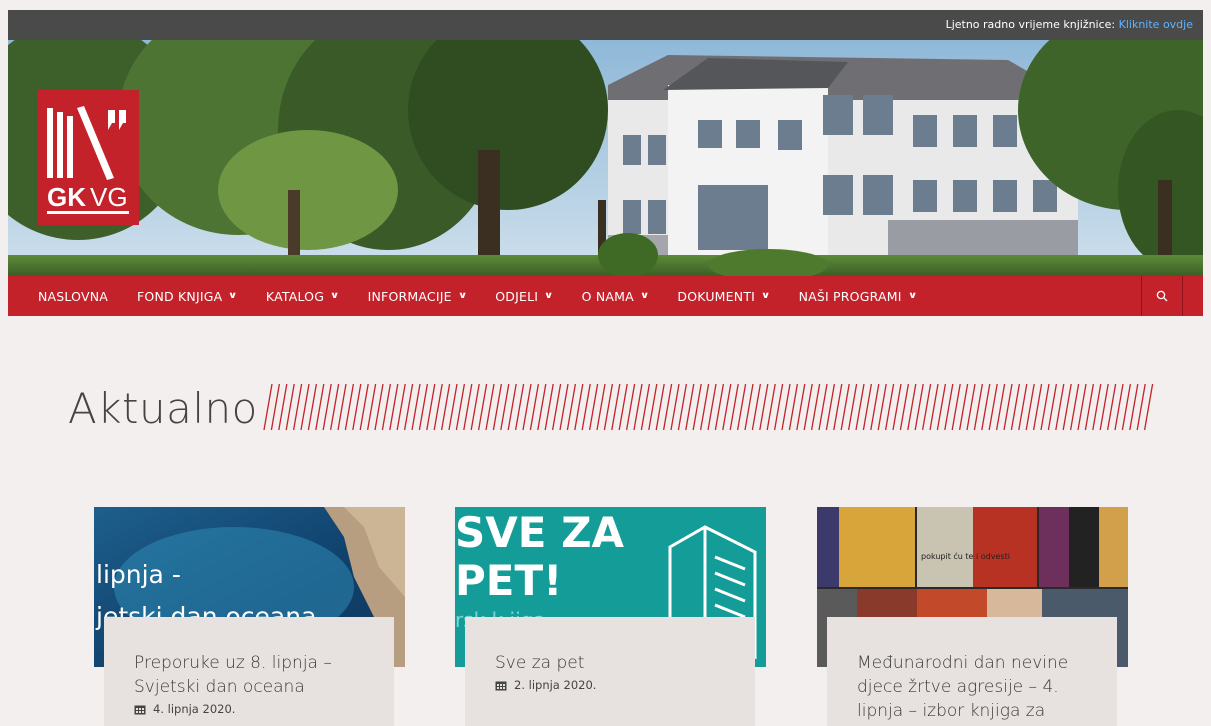 This screenshot has width=1211, height=726. I want to click on nav-item-katalog: KATALOG ∨, so click(302, 296).